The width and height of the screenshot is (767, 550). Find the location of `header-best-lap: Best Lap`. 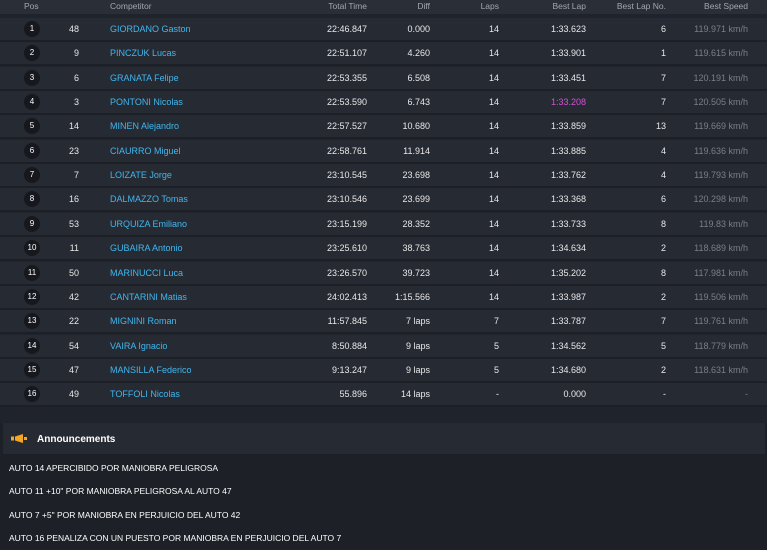

header-best-lap: Best Lap is located at coordinates (558, 6).